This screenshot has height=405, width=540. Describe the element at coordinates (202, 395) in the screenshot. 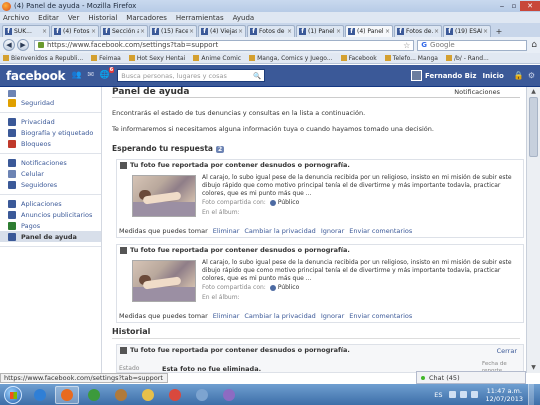

I see `taskbar-notepad-button` at that location.